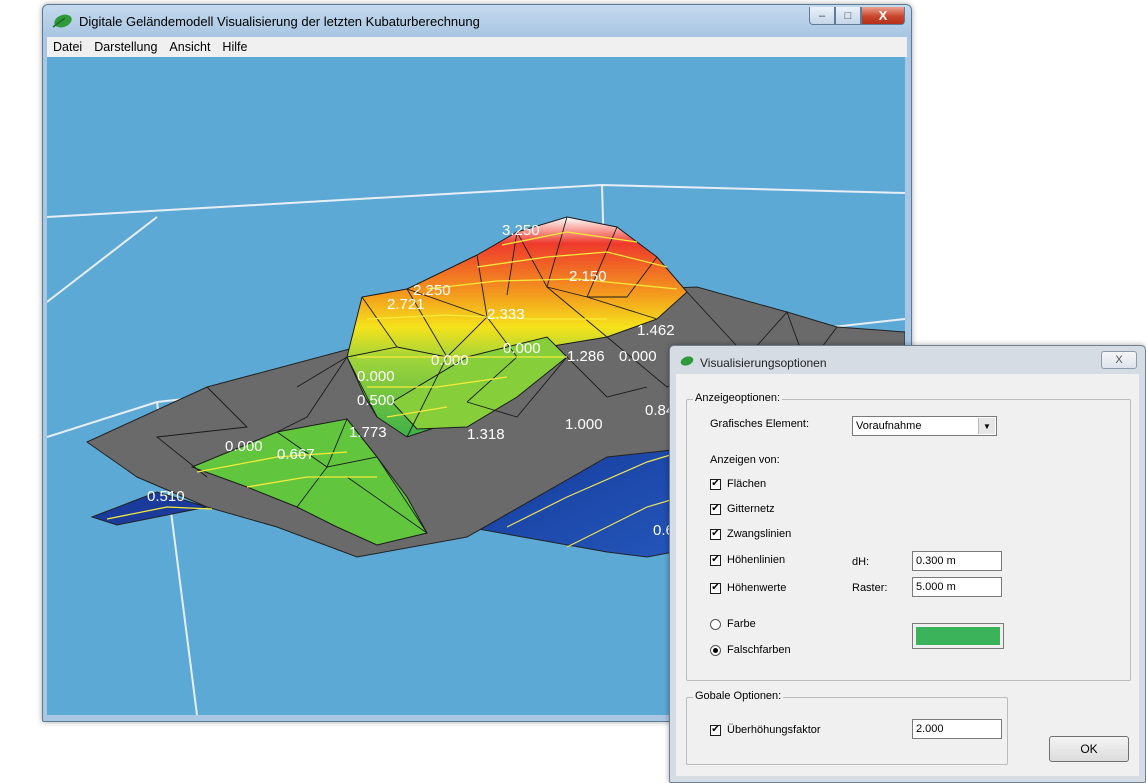 Image resolution: width=1146 pixels, height=783 pixels. I want to click on menu-ansicht: Ansicht, so click(189, 47).